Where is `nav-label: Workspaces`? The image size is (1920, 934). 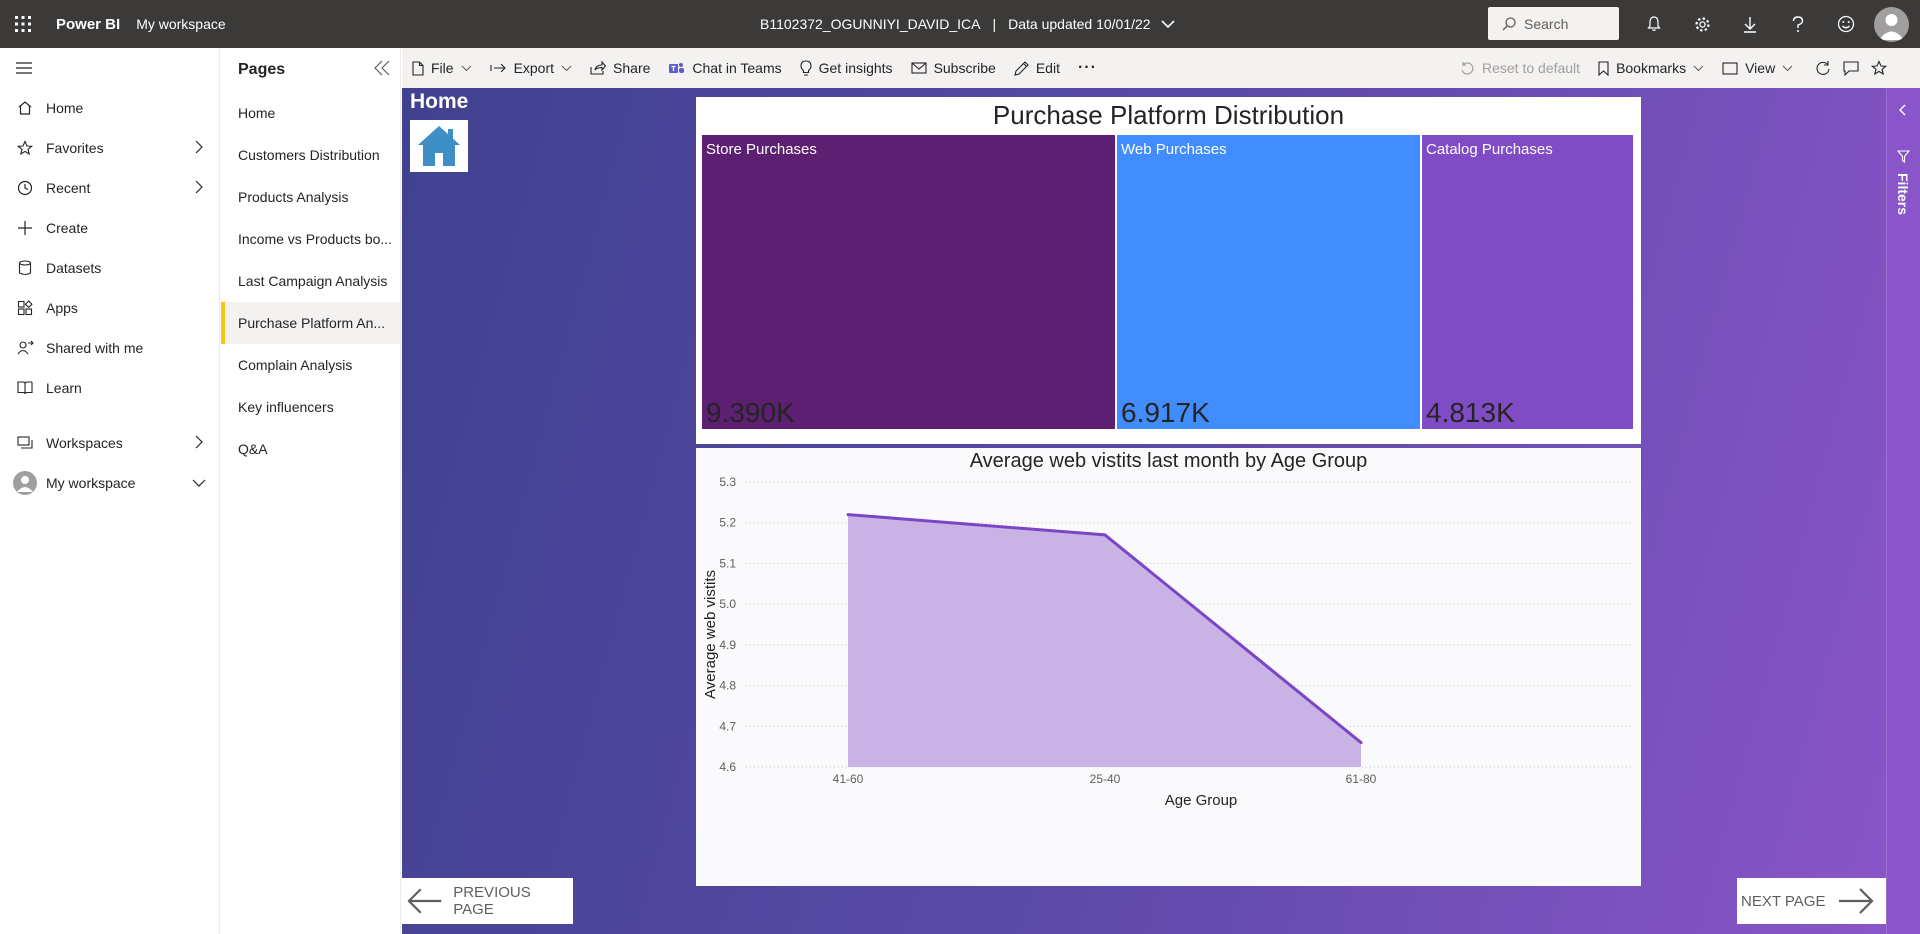
nav-label: Workspaces is located at coordinates (84, 443).